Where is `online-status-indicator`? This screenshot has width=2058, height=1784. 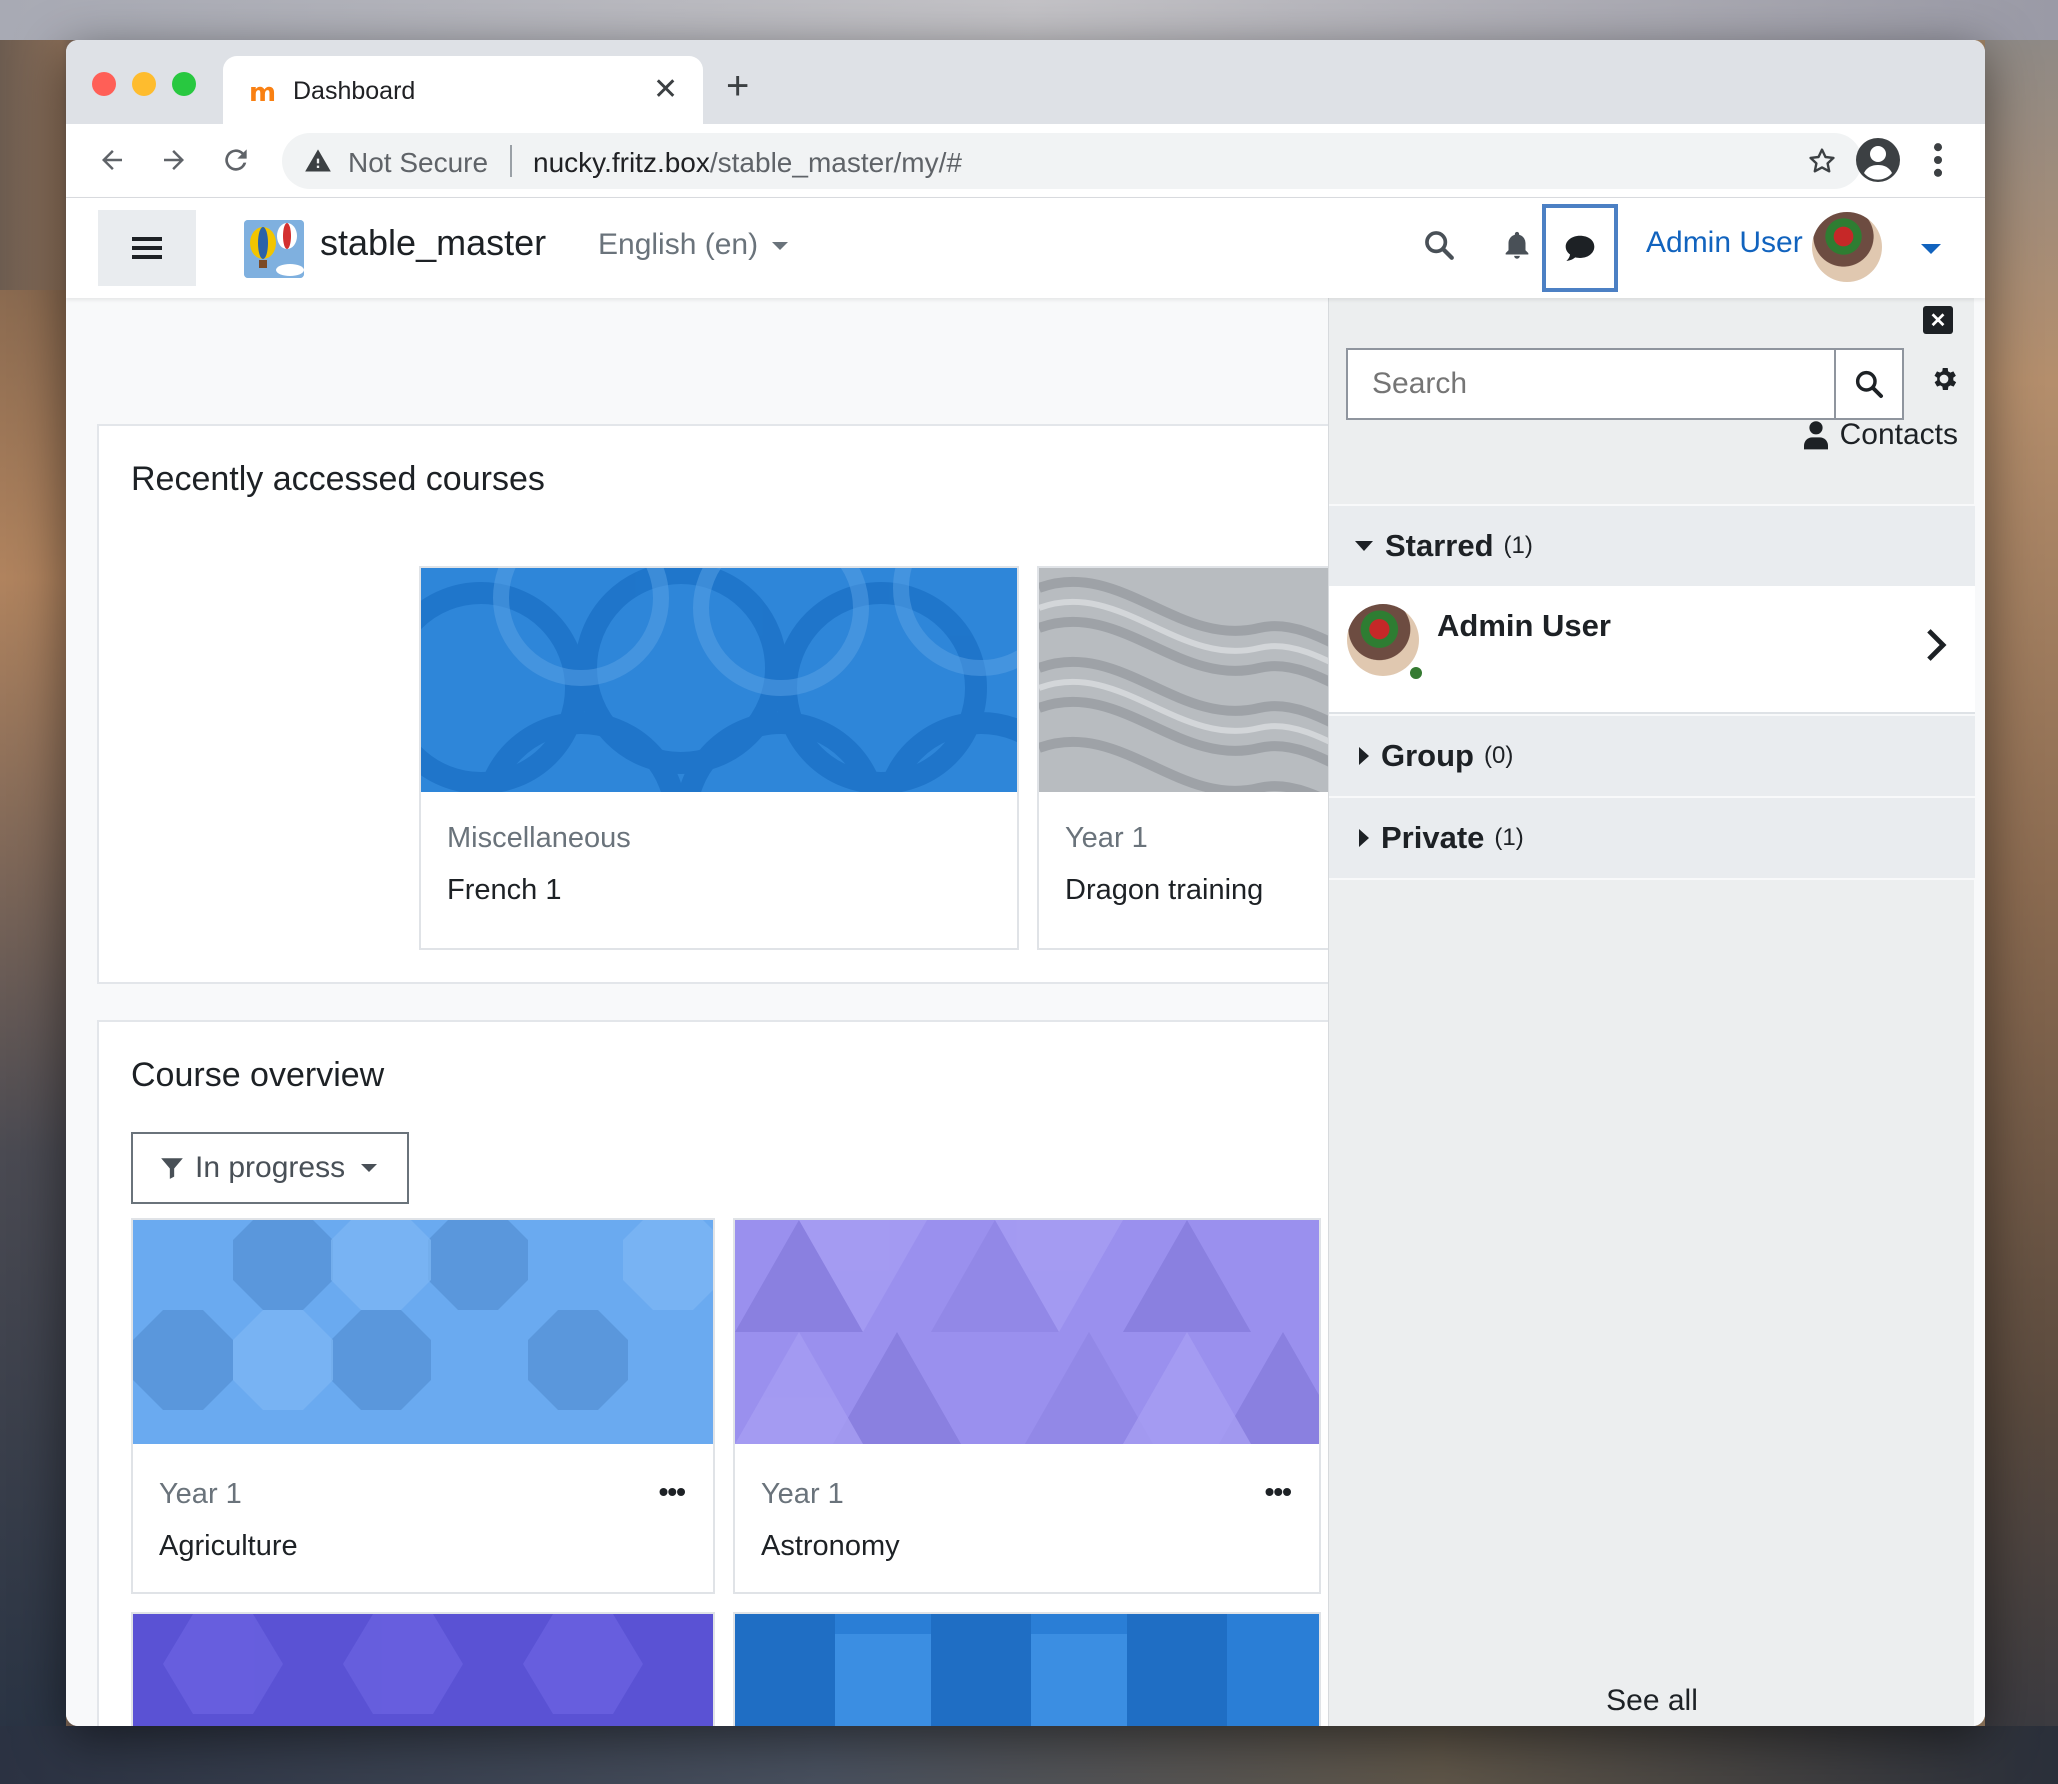 online-status-indicator is located at coordinates (1416, 673).